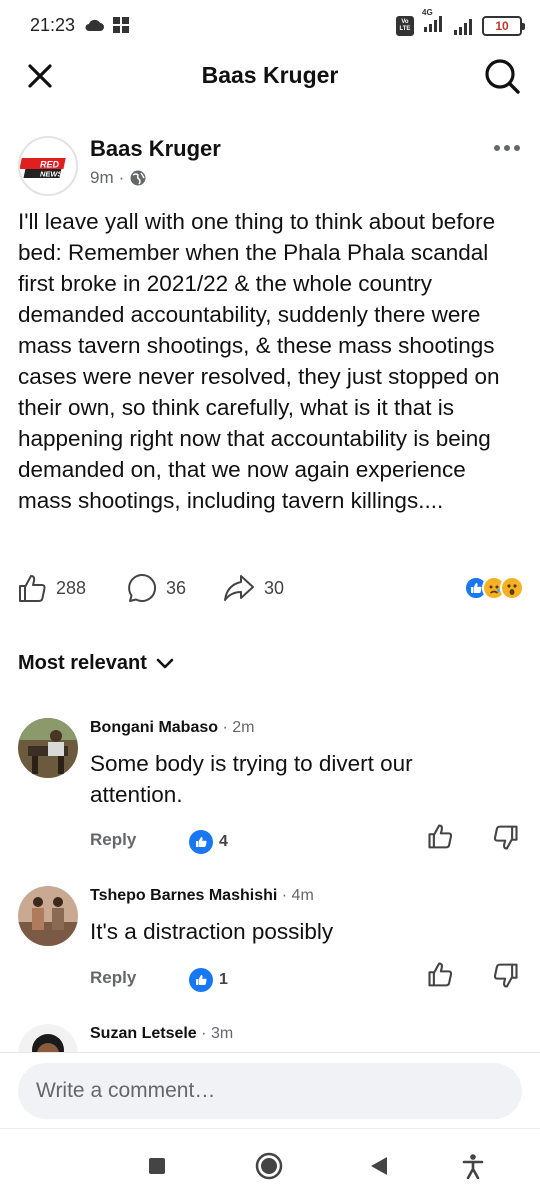  I want to click on page-avatar: RED NEWS, so click(48, 166).